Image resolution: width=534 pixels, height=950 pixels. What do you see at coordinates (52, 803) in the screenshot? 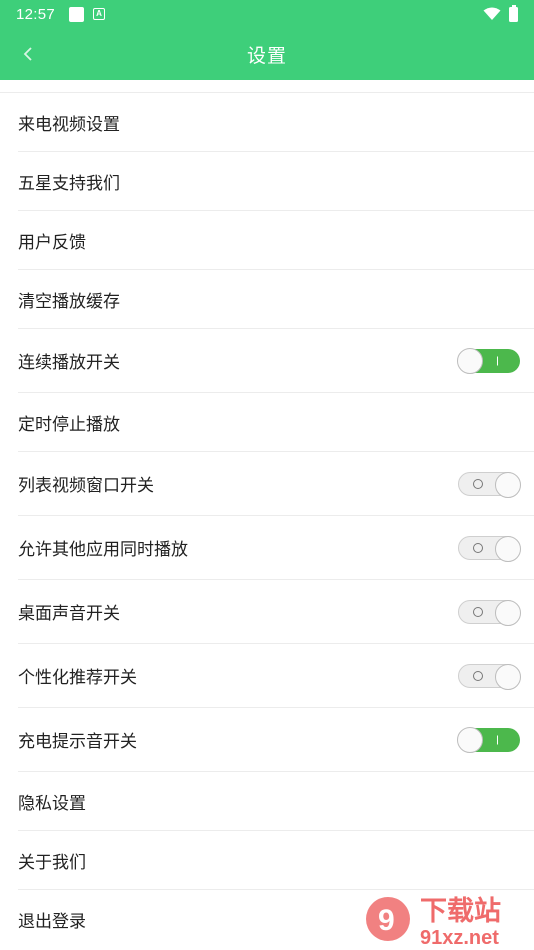
I see `row-label: 隐私设置` at bounding box center [52, 803].